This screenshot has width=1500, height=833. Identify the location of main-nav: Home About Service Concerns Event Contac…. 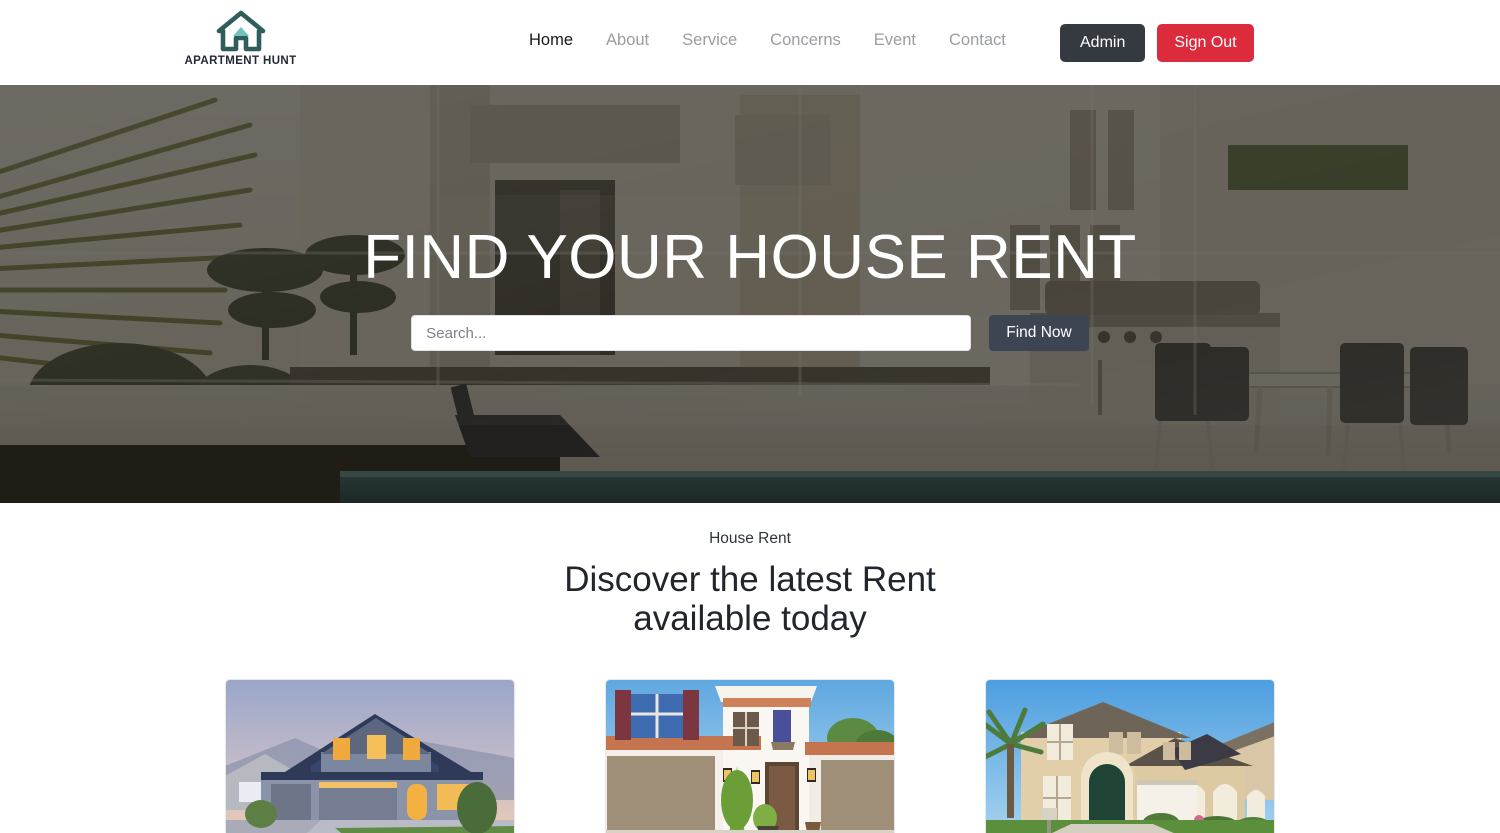
(767, 40).